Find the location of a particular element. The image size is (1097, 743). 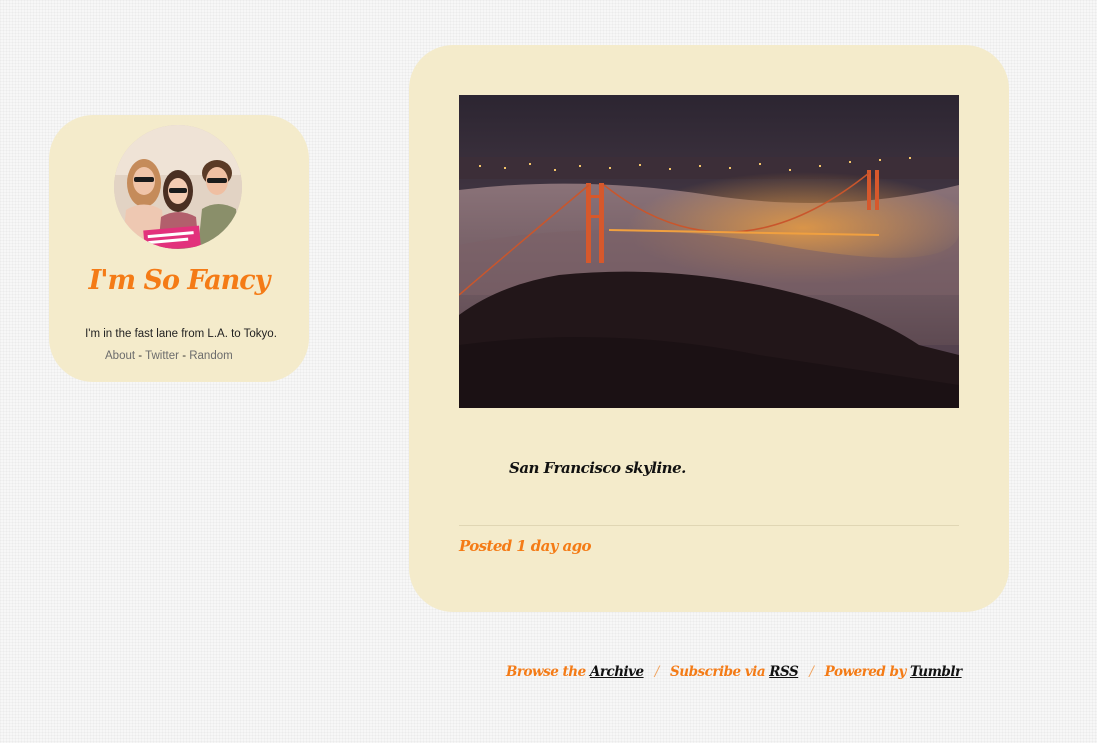

archive-link: Archive is located at coordinates (617, 672).